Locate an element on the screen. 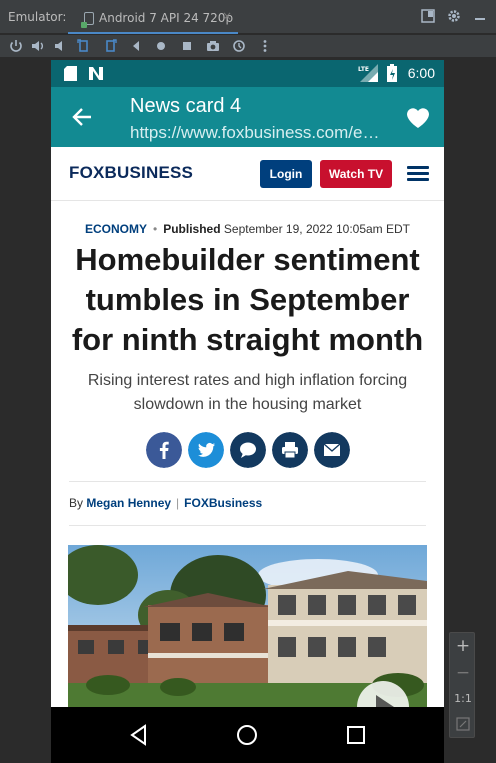  signal-icon: LTE is located at coordinates (368, 73).